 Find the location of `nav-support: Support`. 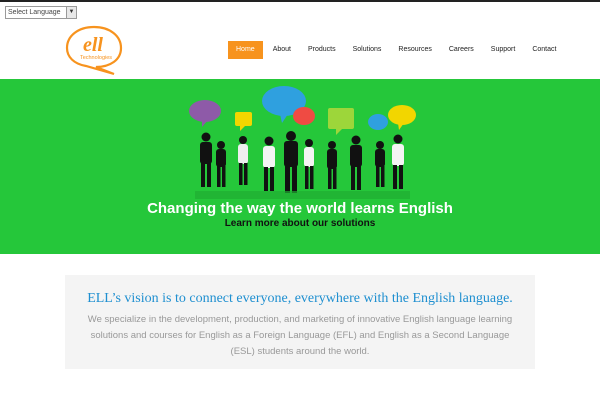

nav-support: Support is located at coordinates (503, 50).